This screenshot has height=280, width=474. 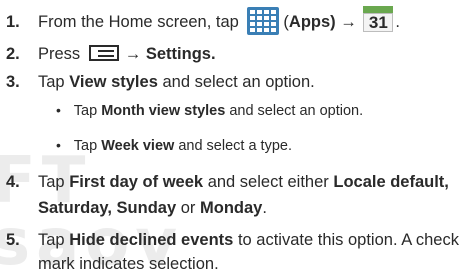 I want to click on substep-week-view: • Tap Week view and select a type., so click(x=174, y=145).